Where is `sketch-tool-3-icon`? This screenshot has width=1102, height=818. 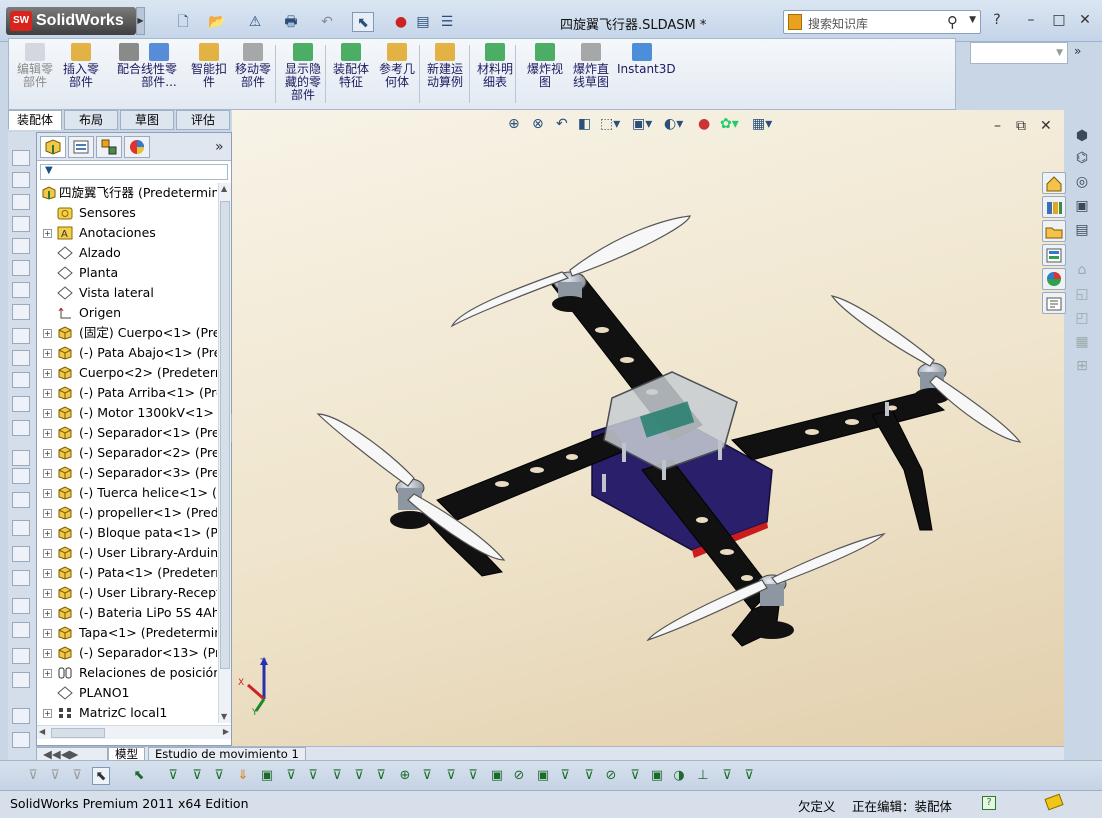 sketch-tool-3-icon is located at coordinates (21, 224).